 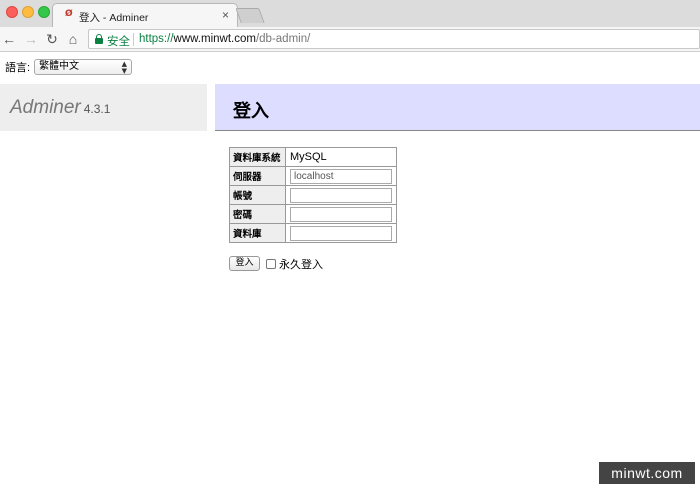 I want to click on back-arrow-icon: ←, so click(x=9, y=39).